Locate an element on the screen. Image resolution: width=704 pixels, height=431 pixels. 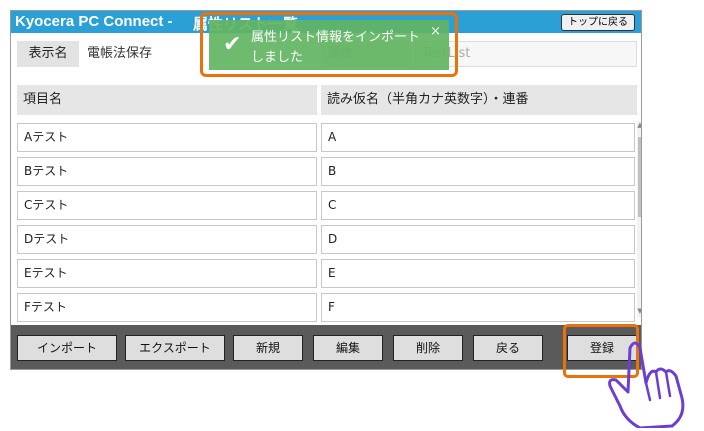
item-reading-field: E is located at coordinates (478, 273).